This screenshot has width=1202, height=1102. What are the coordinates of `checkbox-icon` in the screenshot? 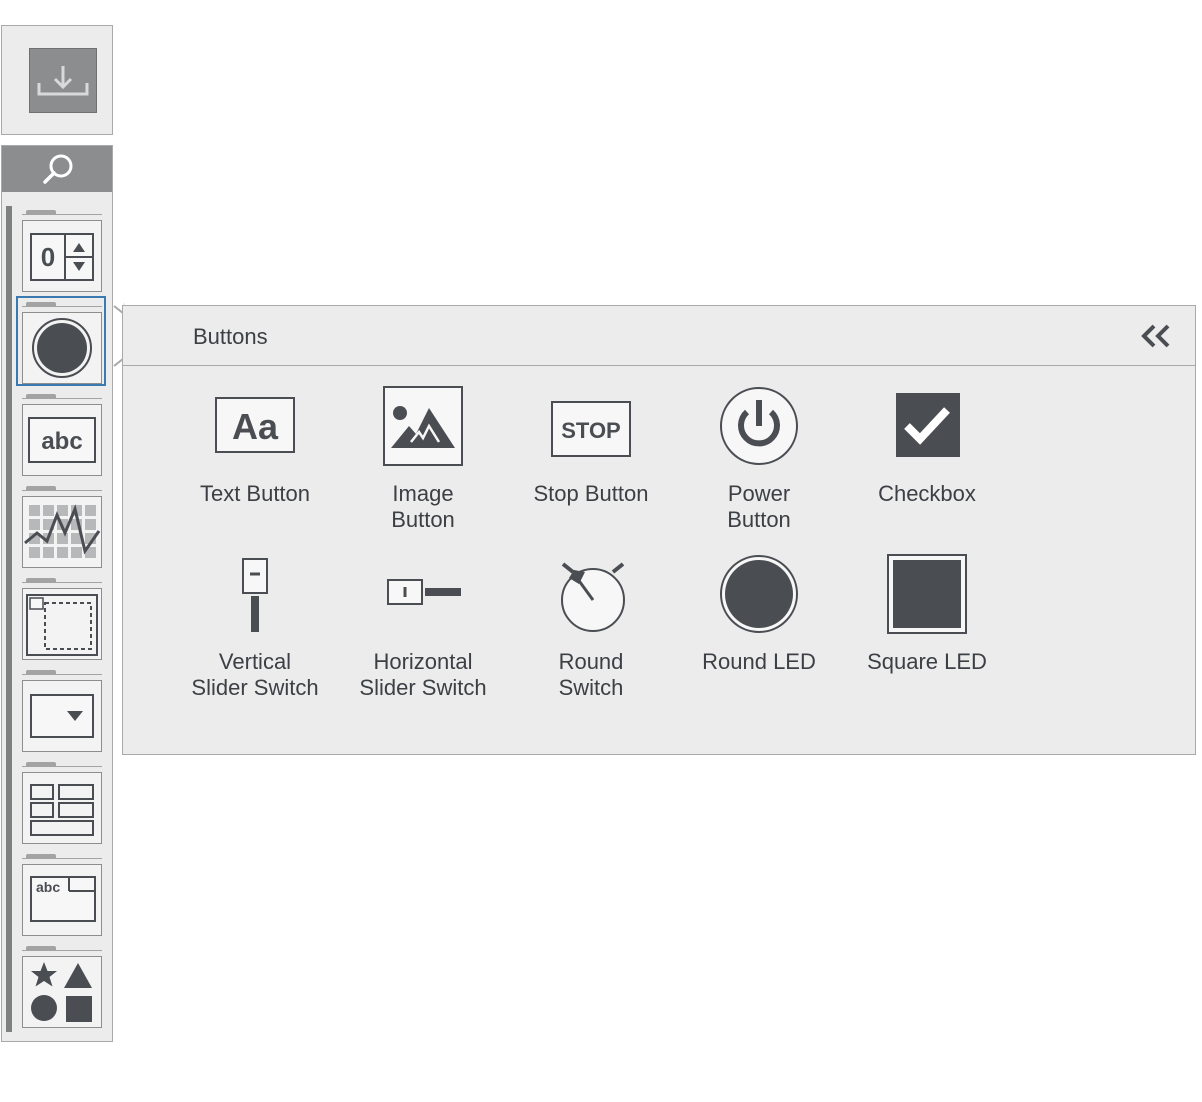 It's located at (928, 425).